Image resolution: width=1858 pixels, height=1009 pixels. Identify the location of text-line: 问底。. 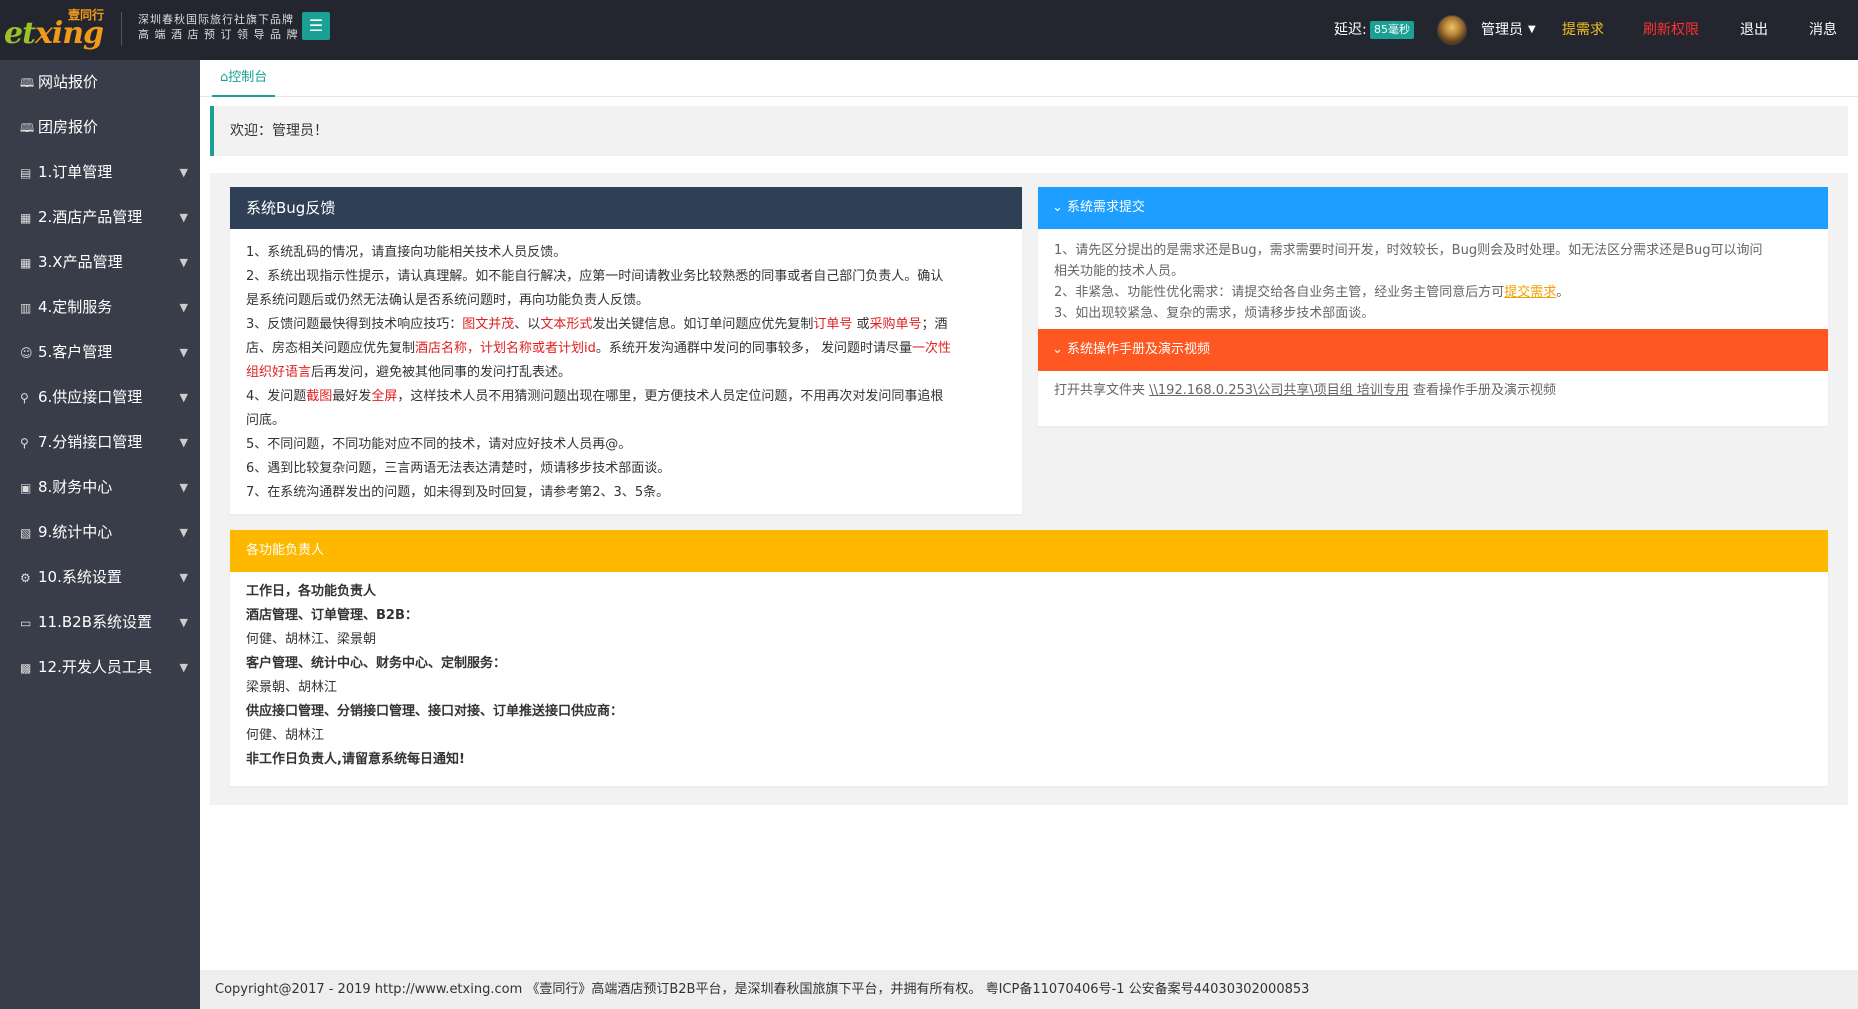
(266, 420).